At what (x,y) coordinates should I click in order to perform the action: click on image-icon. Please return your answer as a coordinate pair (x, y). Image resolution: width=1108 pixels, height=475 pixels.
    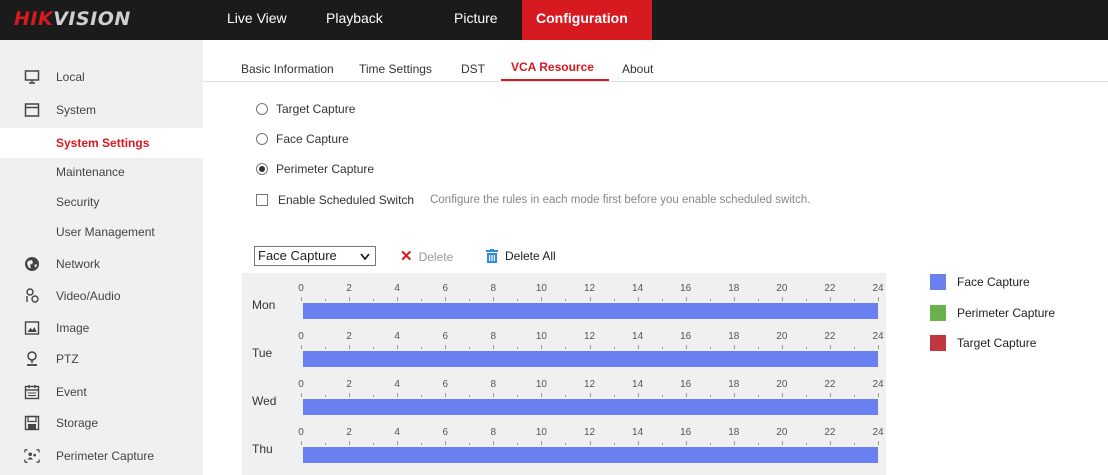
    Looking at the image, I should click on (32, 328).